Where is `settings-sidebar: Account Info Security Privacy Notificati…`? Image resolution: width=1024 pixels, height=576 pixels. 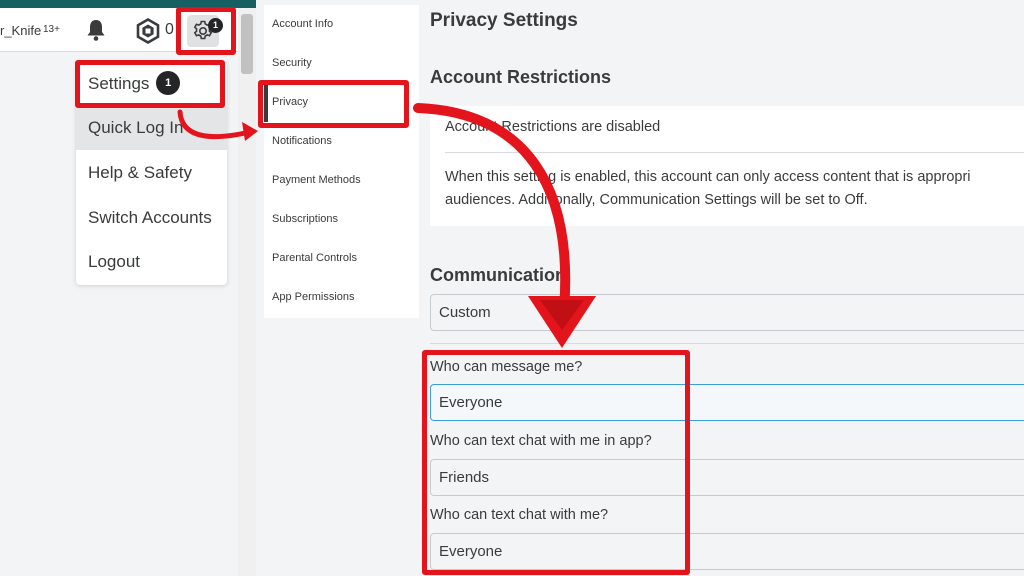
settings-sidebar: Account Info Security Privacy Notificati… is located at coordinates (341, 161).